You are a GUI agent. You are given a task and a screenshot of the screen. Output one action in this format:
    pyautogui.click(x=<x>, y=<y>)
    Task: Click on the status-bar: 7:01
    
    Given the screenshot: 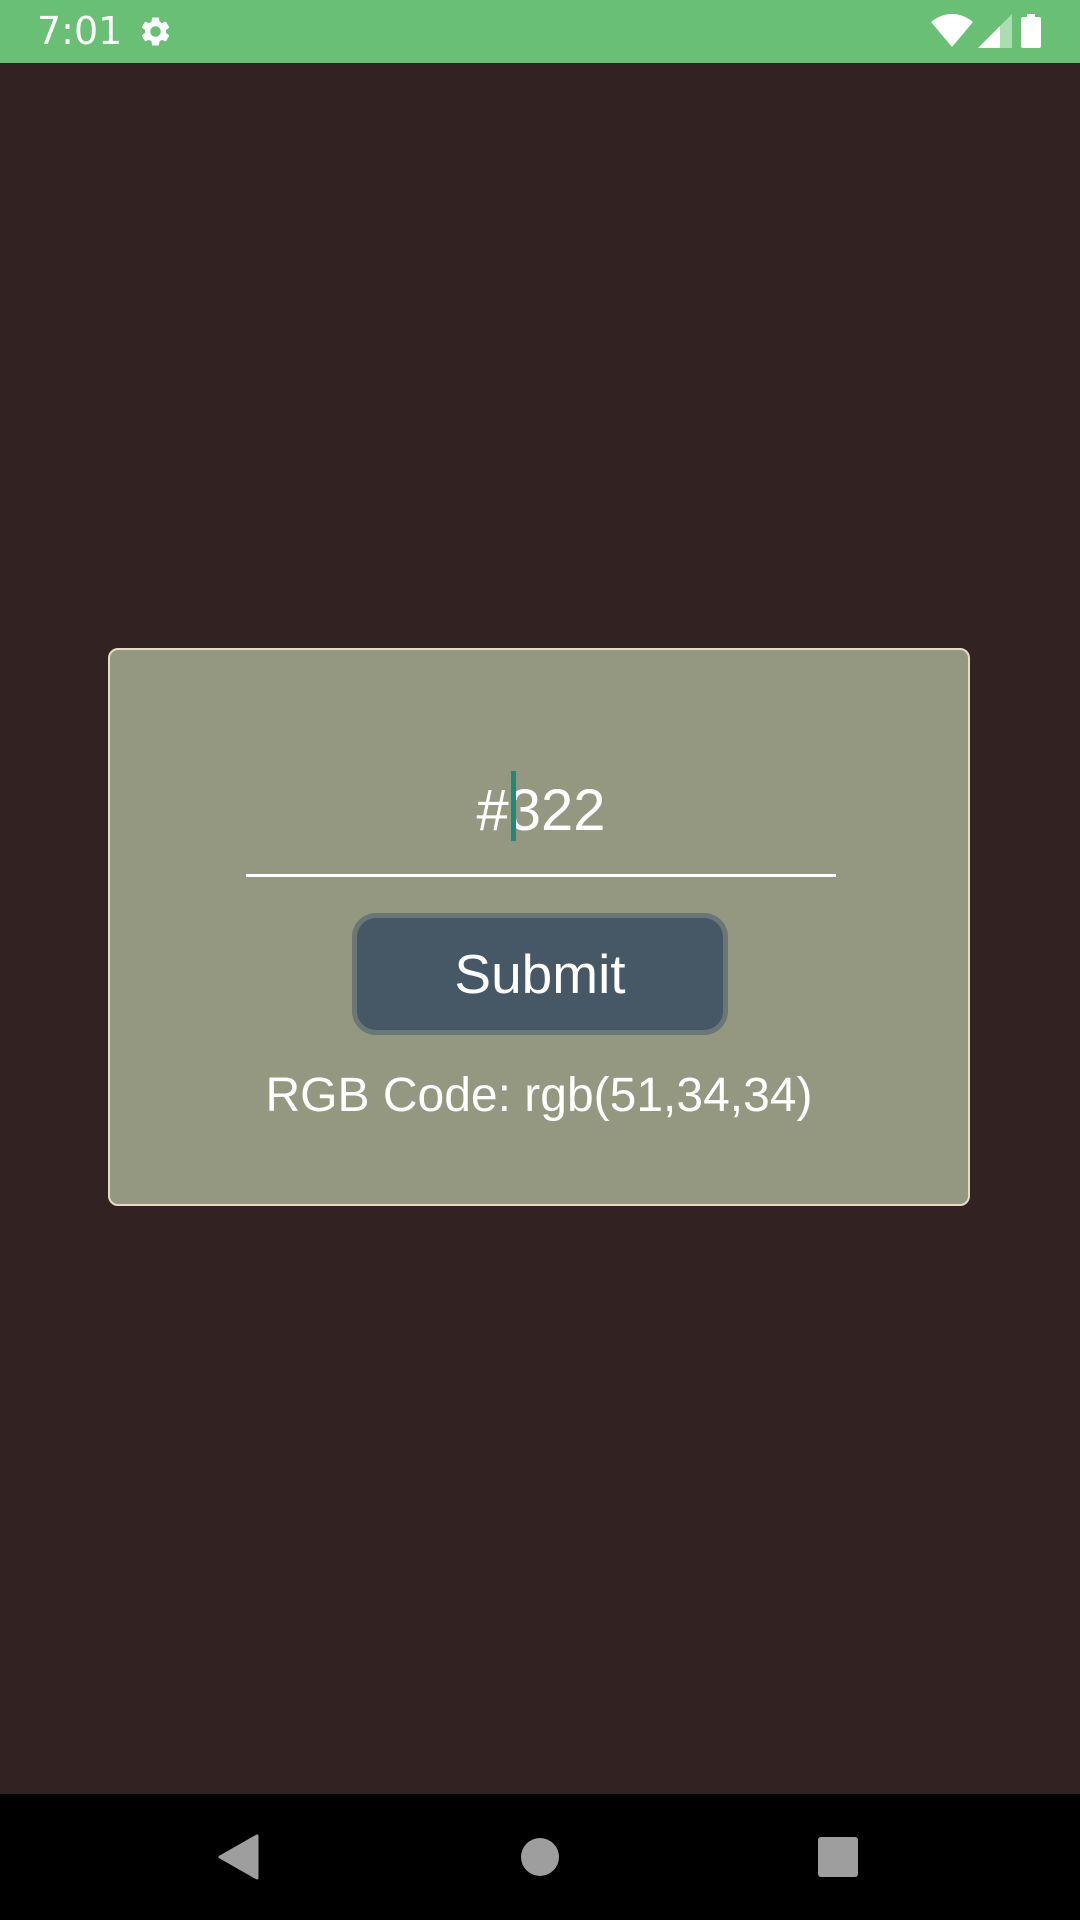 What is the action you would take?
    pyautogui.click(x=540, y=31)
    